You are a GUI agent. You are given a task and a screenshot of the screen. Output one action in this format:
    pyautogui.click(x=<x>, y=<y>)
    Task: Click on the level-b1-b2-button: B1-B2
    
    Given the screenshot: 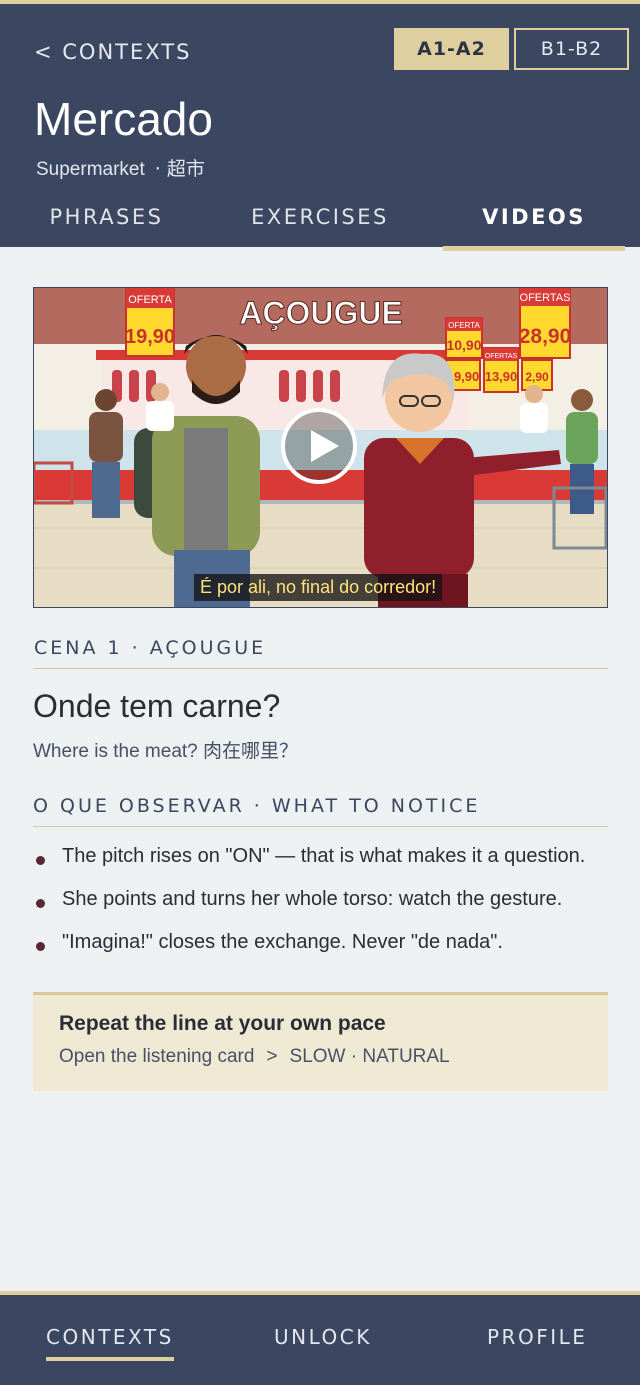 What is the action you would take?
    pyautogui.click(x=571, y=49)
    